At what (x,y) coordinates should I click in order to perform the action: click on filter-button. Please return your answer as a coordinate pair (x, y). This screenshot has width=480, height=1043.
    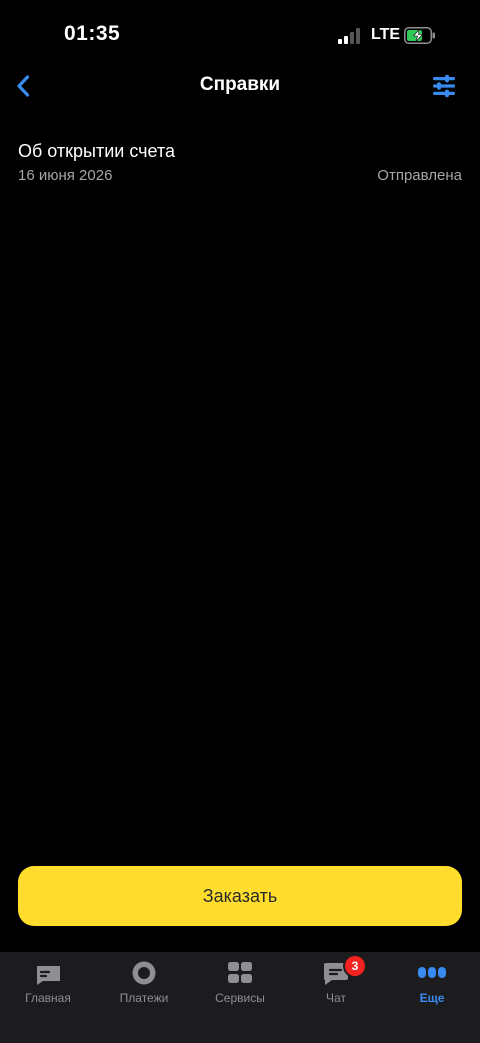
    Looking at the image, I should click on (445, 86).